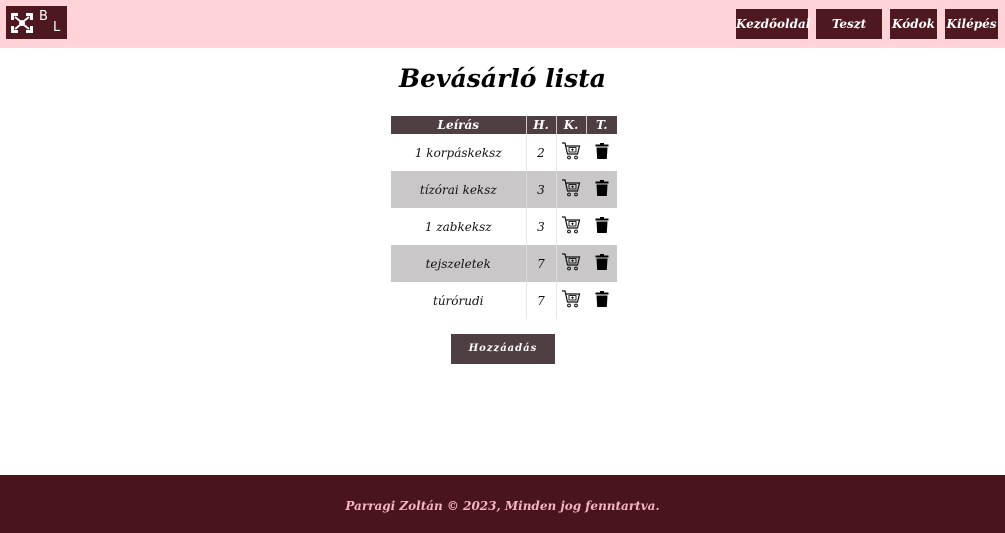 This screenshot has height=533, width=1005. I want to click on table-row: tejszeletek 7, so click(504, 263).